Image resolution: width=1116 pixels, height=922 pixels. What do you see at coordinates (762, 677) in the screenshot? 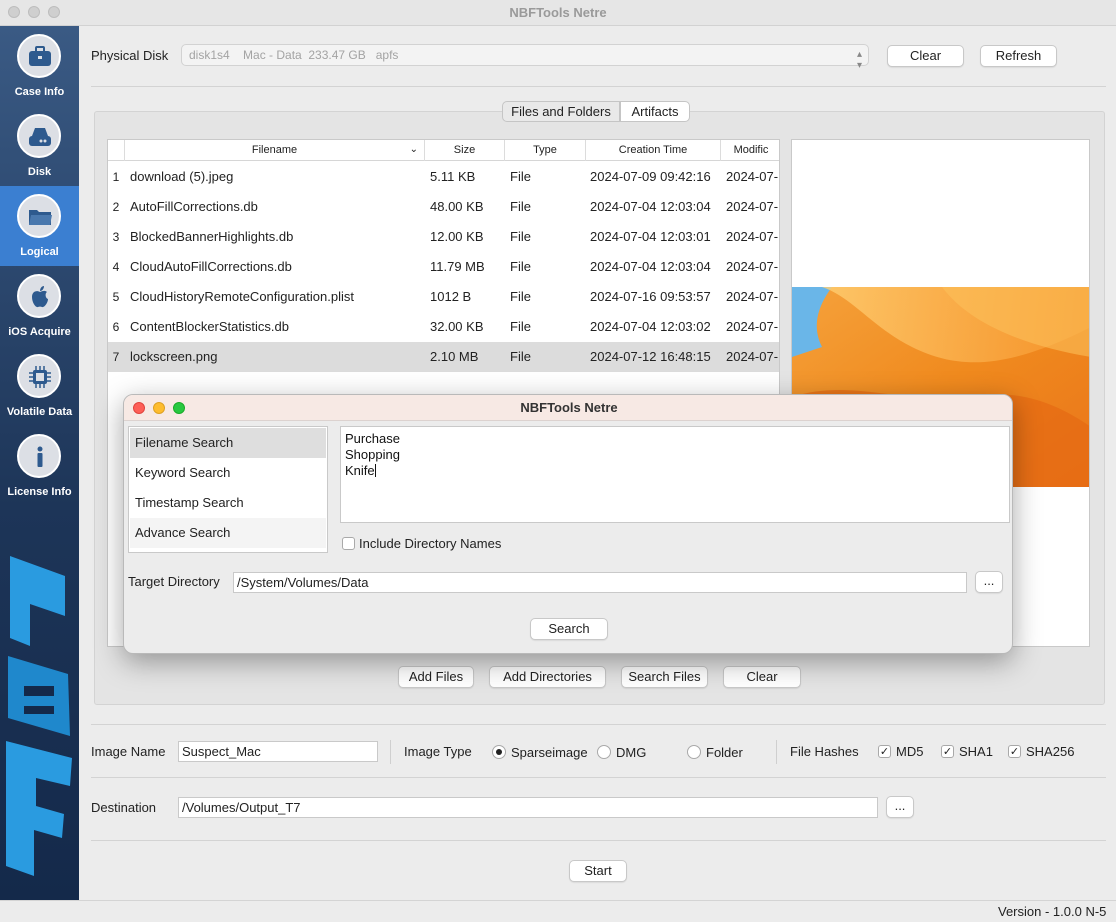
I see `files-clear-button: Clear` at bounding box center [762, 677].